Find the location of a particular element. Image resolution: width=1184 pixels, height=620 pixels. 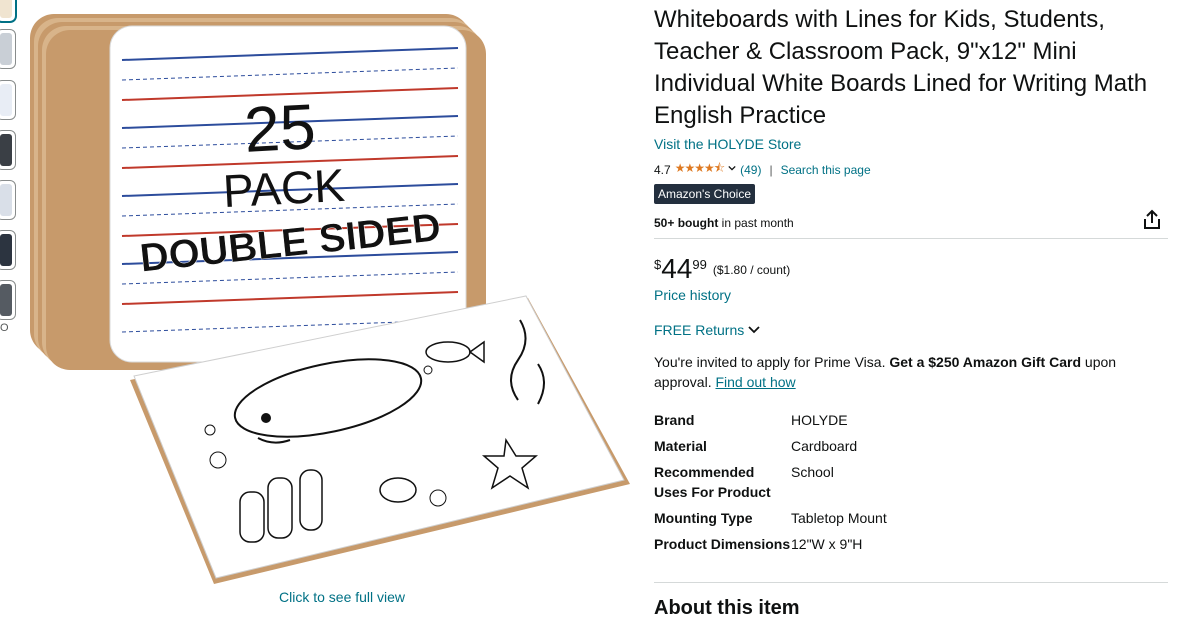

amazons-choice-badge: Amazon's Choice is located at coordinates (704, 194).